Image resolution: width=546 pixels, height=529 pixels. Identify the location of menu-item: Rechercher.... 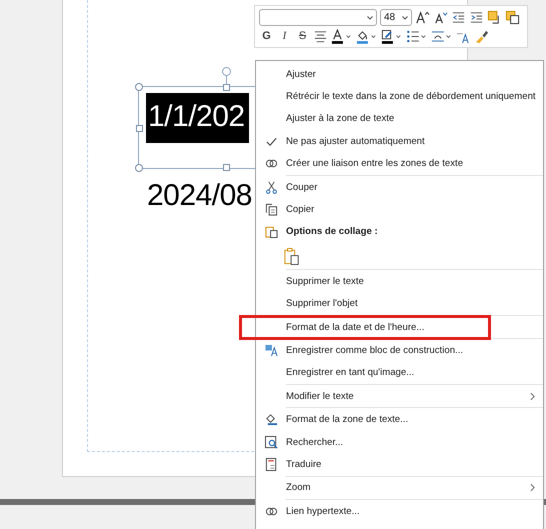
(399, 442).